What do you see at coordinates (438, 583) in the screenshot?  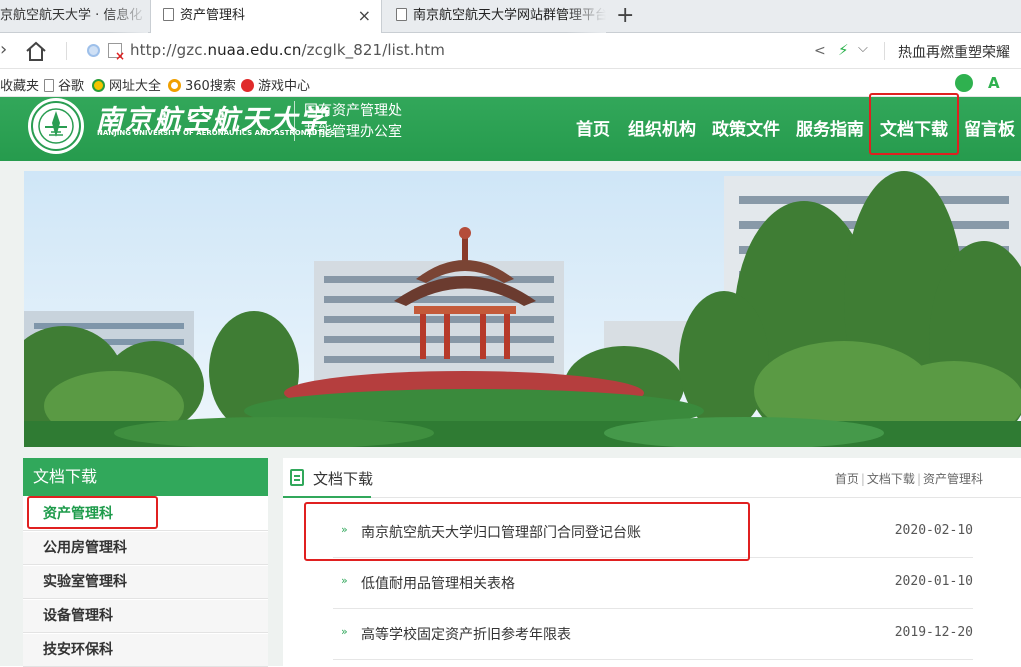 I see `document-link: 低值耐用品管理相关表格` at bounding box center [438, 583].